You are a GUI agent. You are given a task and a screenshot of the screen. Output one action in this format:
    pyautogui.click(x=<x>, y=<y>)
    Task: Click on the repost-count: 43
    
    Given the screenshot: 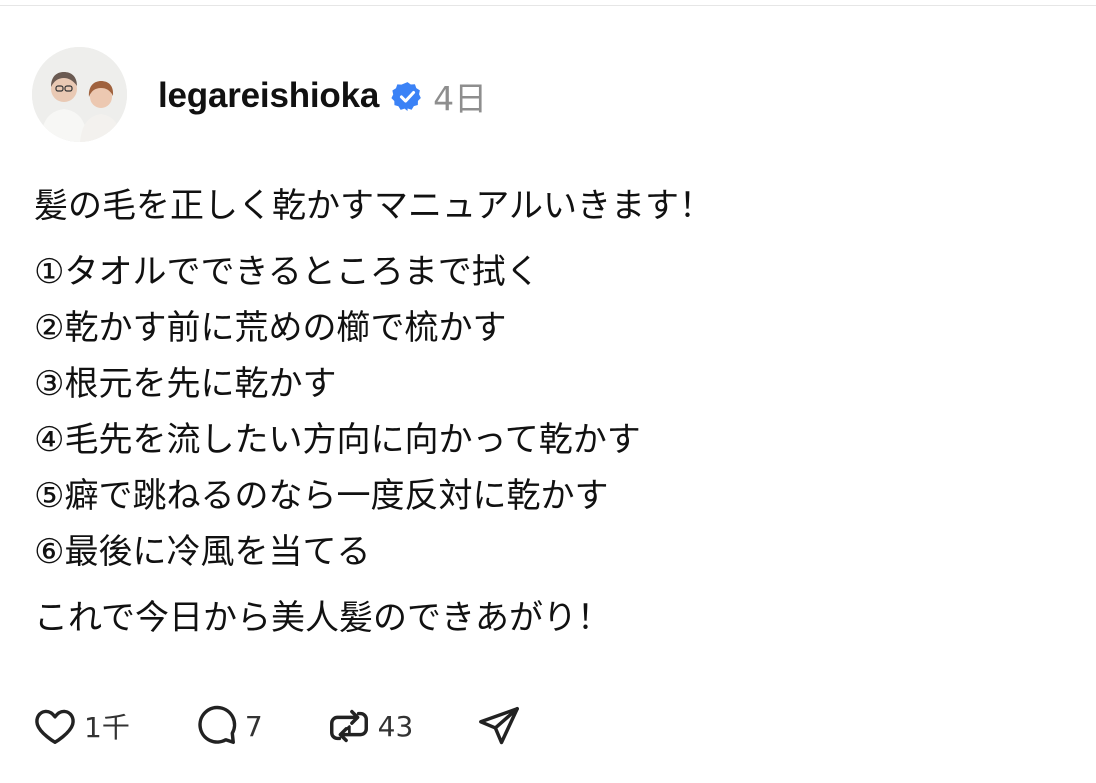 What is the action you would take?
    pyautogui.click(x=395, y=726)
    